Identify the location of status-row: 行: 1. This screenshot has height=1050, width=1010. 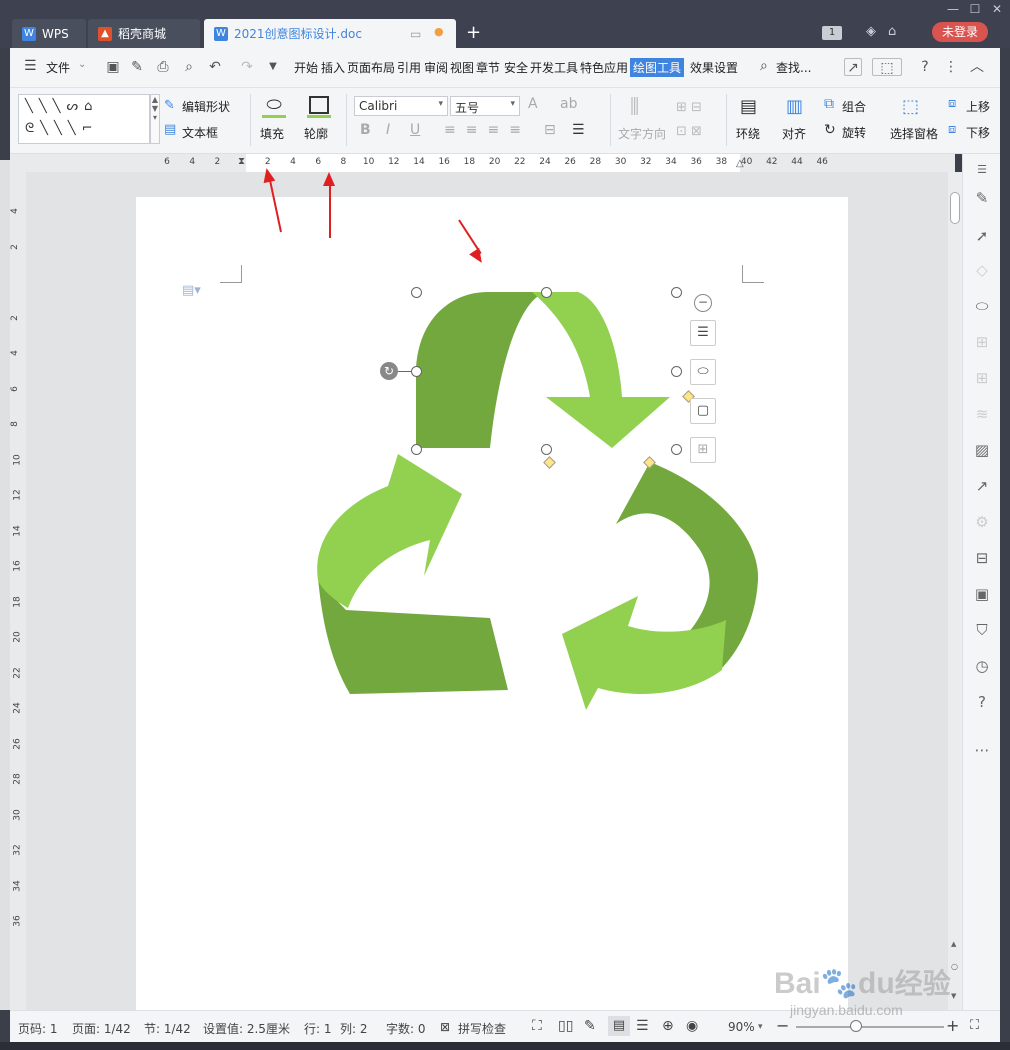
(318, 1028).